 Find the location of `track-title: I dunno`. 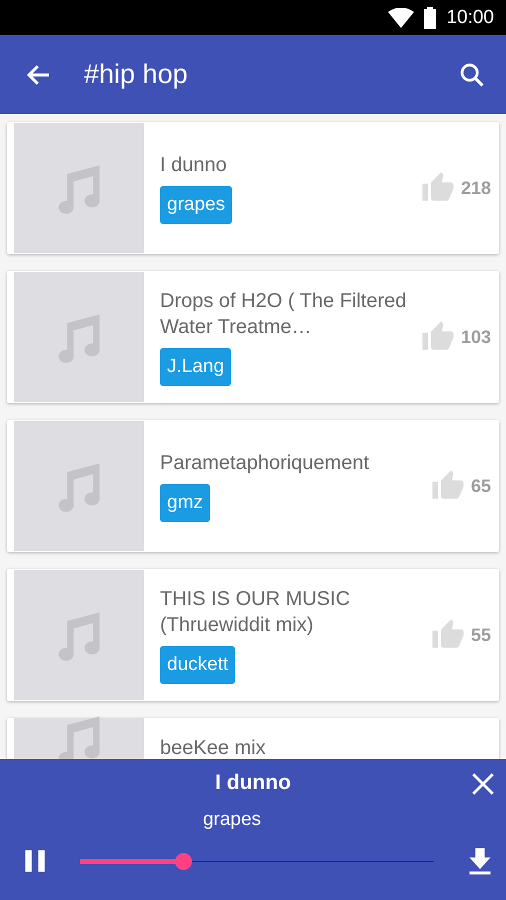

track-title: I dunno is located at coordinates (193, 165).